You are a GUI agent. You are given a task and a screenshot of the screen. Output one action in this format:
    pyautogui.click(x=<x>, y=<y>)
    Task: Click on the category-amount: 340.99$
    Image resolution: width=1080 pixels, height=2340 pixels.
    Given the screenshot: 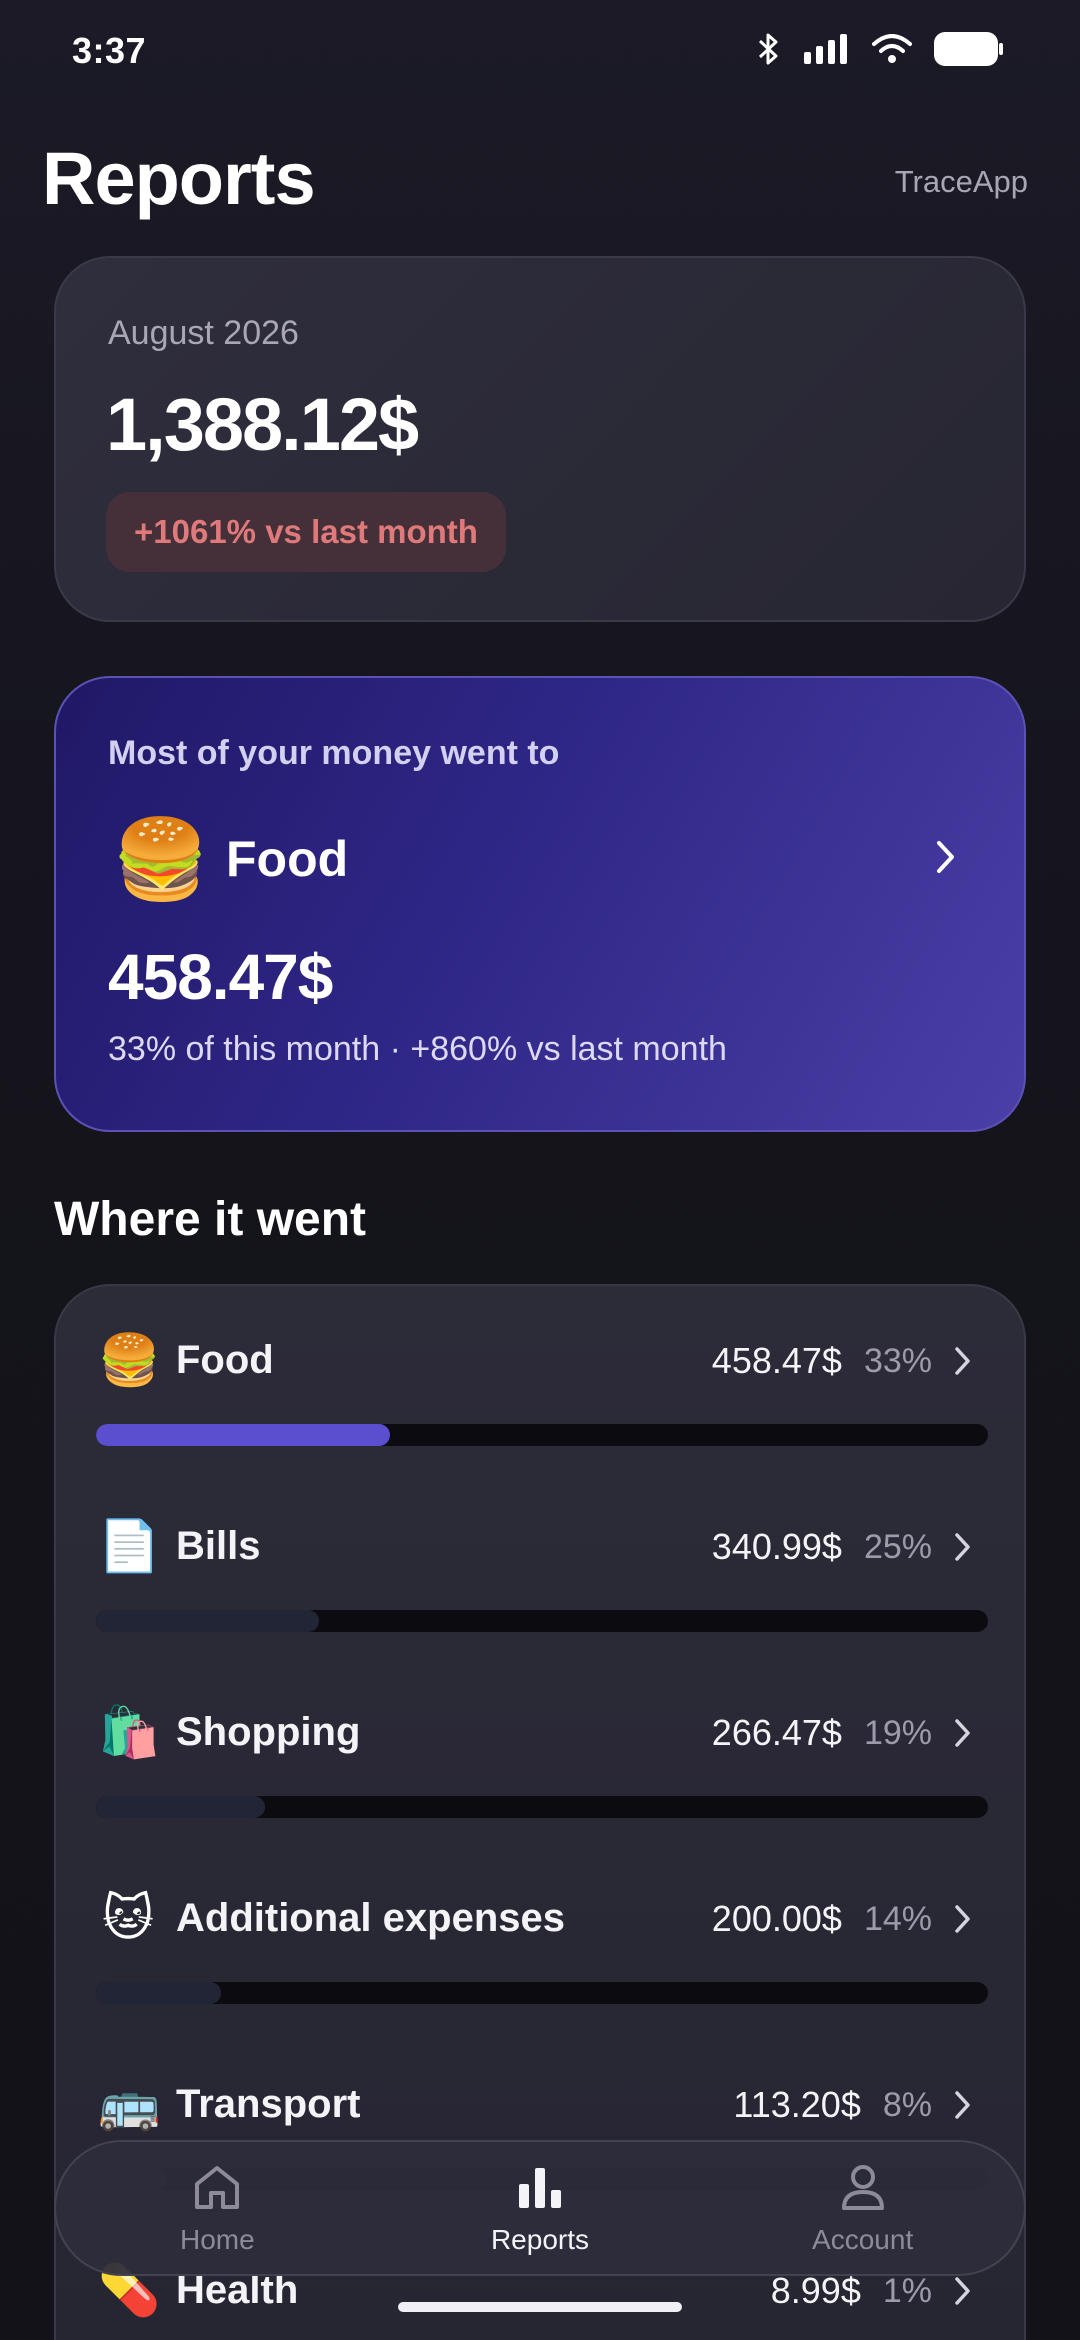 What is the action you would take?
    pyautogui.click(x=776, y=1546)
    